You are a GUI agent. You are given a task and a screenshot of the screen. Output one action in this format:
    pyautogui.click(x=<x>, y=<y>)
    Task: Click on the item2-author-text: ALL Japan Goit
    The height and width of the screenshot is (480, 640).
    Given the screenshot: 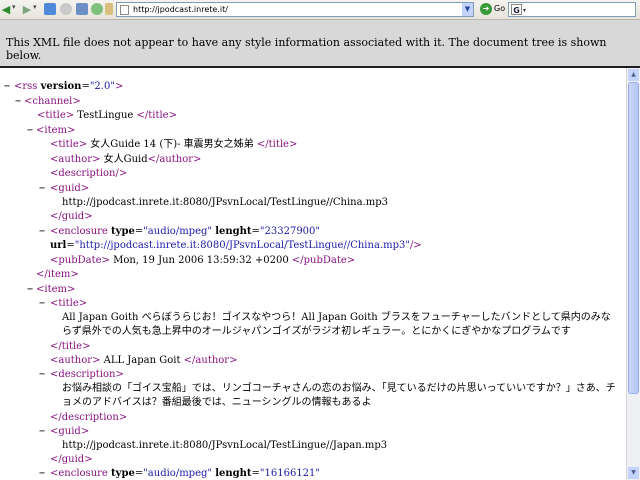 What is the action you would take?
    pyautogui.click(x=142, y=360)
    